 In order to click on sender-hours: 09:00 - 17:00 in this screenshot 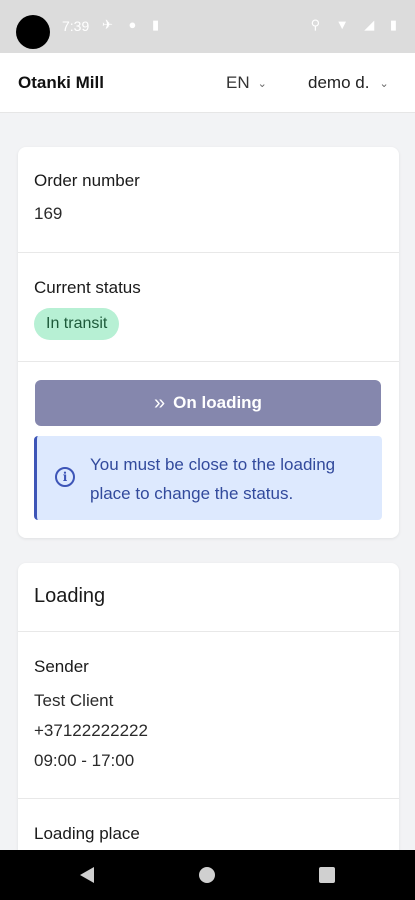, I will do `click(84, 760)`.